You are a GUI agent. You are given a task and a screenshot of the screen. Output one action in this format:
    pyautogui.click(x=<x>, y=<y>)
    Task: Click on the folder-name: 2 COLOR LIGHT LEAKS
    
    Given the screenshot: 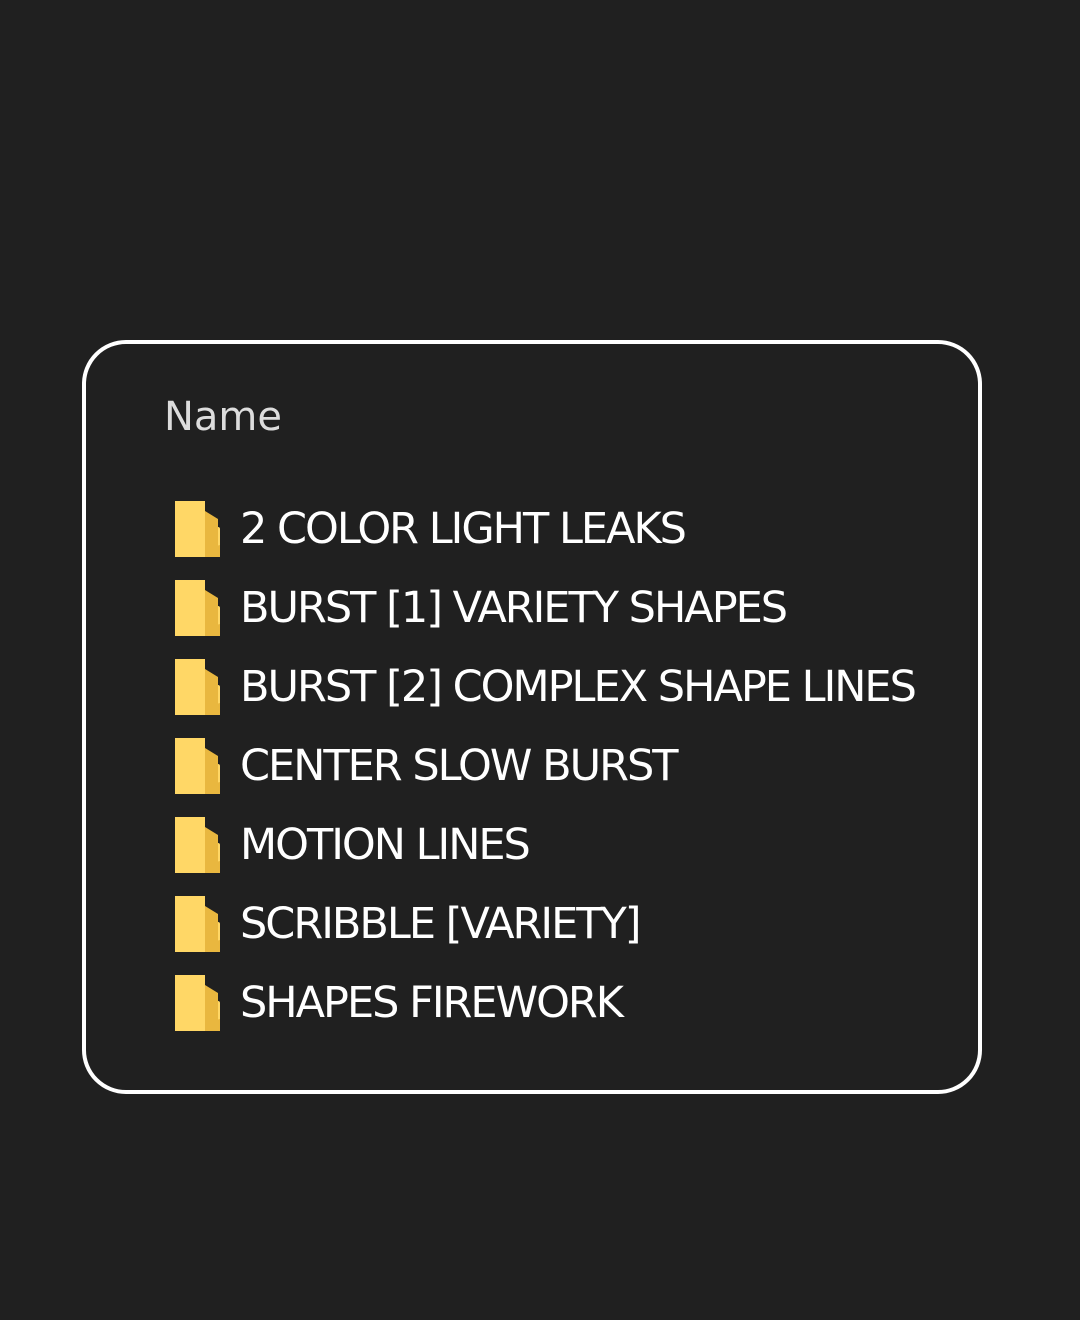 What is the action you would take?
    pyautogui.click(x=463, y=528)
    